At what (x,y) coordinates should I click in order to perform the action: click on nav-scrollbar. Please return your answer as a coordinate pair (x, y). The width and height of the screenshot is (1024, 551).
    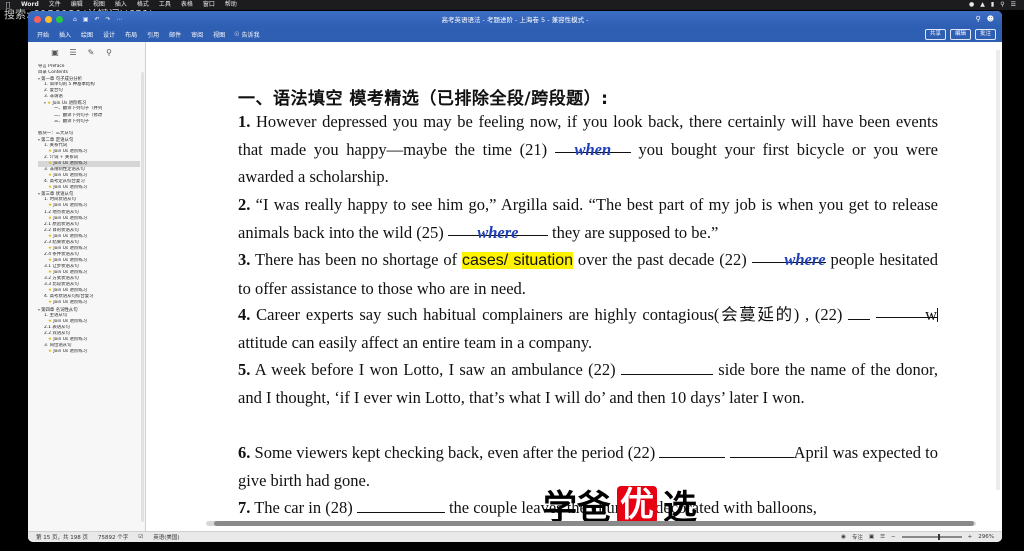
    Looking at the image, I should click on (142, 297).